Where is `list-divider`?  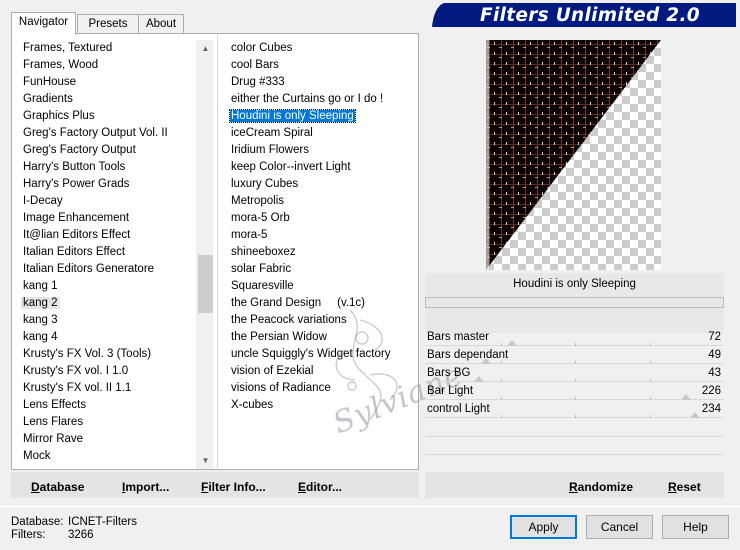
list-divider is located at coordinates (217, 252).